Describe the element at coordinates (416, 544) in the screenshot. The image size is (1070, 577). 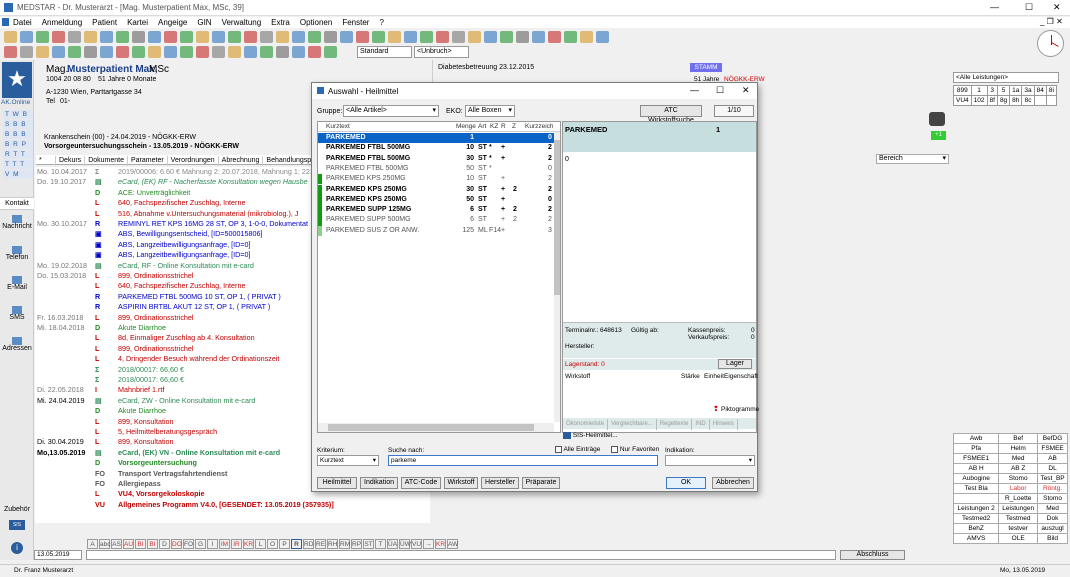
I see `letter-button: VU` at that location.